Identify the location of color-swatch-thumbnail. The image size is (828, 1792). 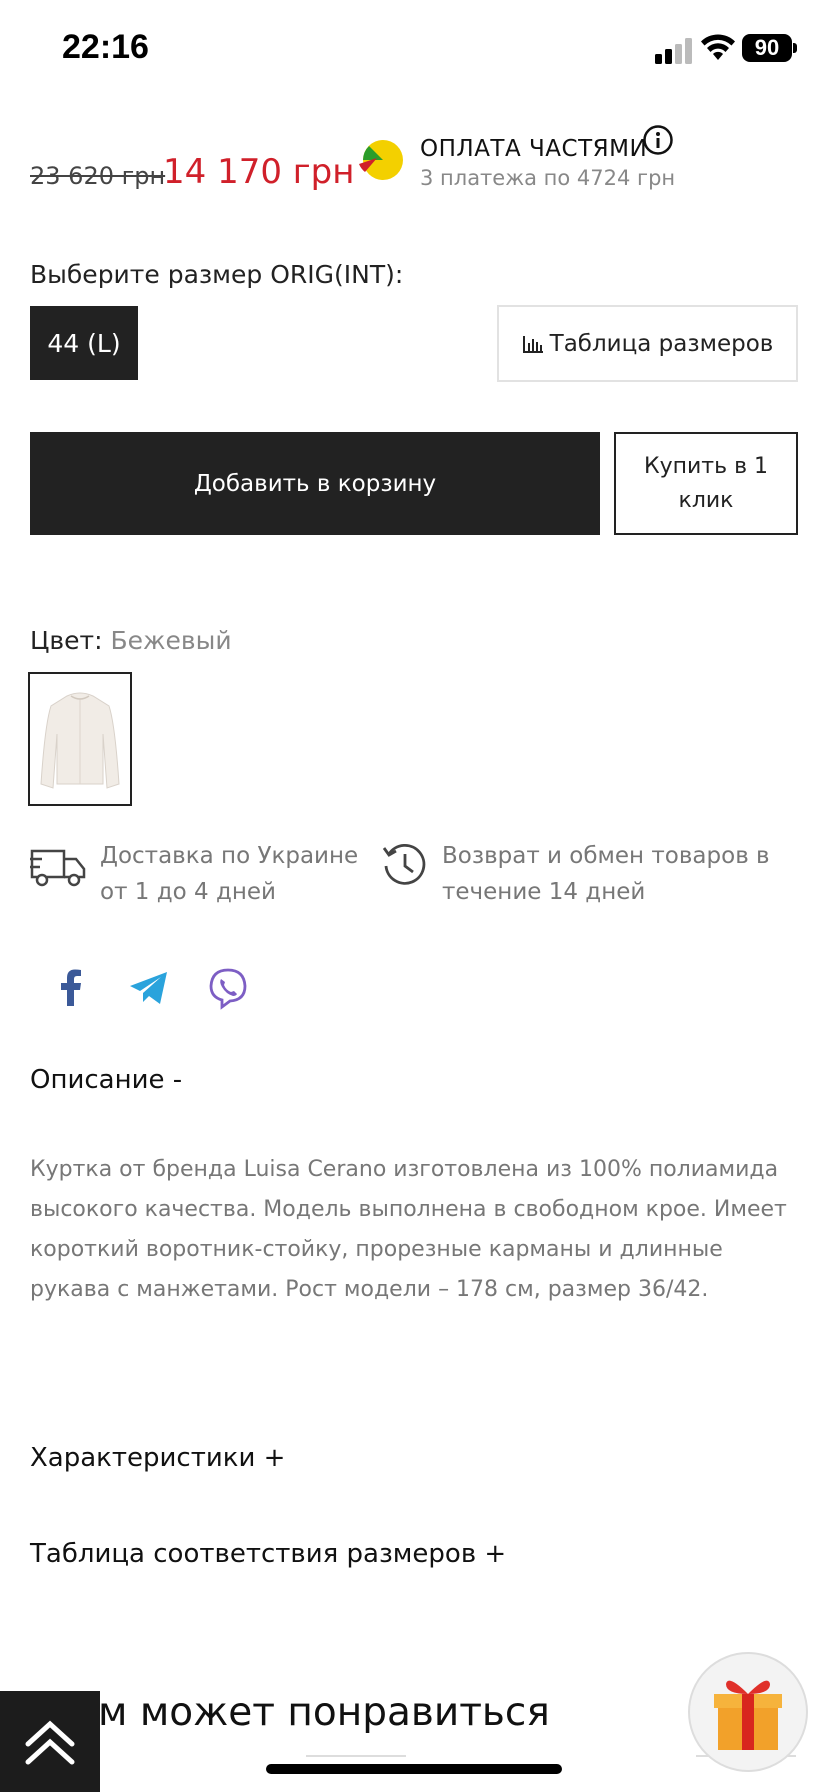
(80, 739).